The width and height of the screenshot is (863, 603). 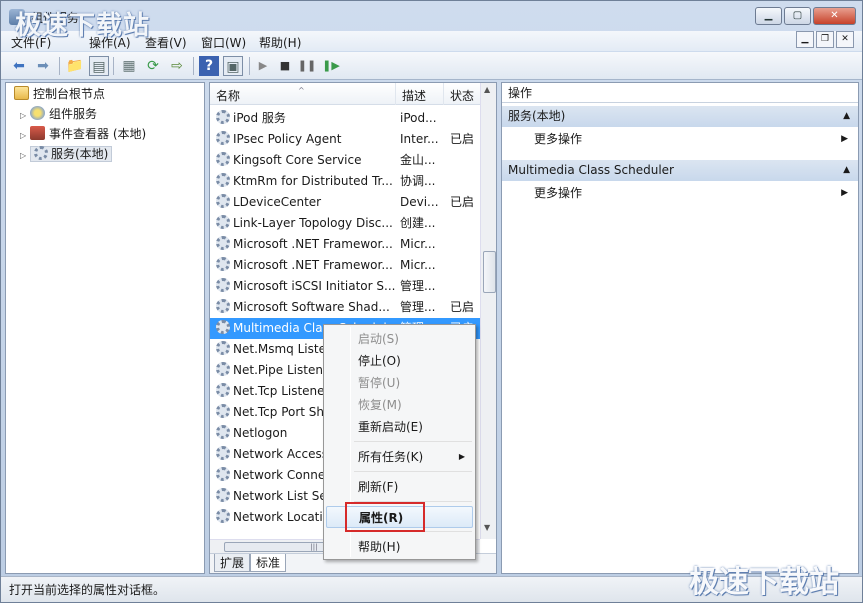 What do you see at coordinates (285, 66) in the screenshot?
I see `stop-icon: ■` at bounding box center [285, 66].